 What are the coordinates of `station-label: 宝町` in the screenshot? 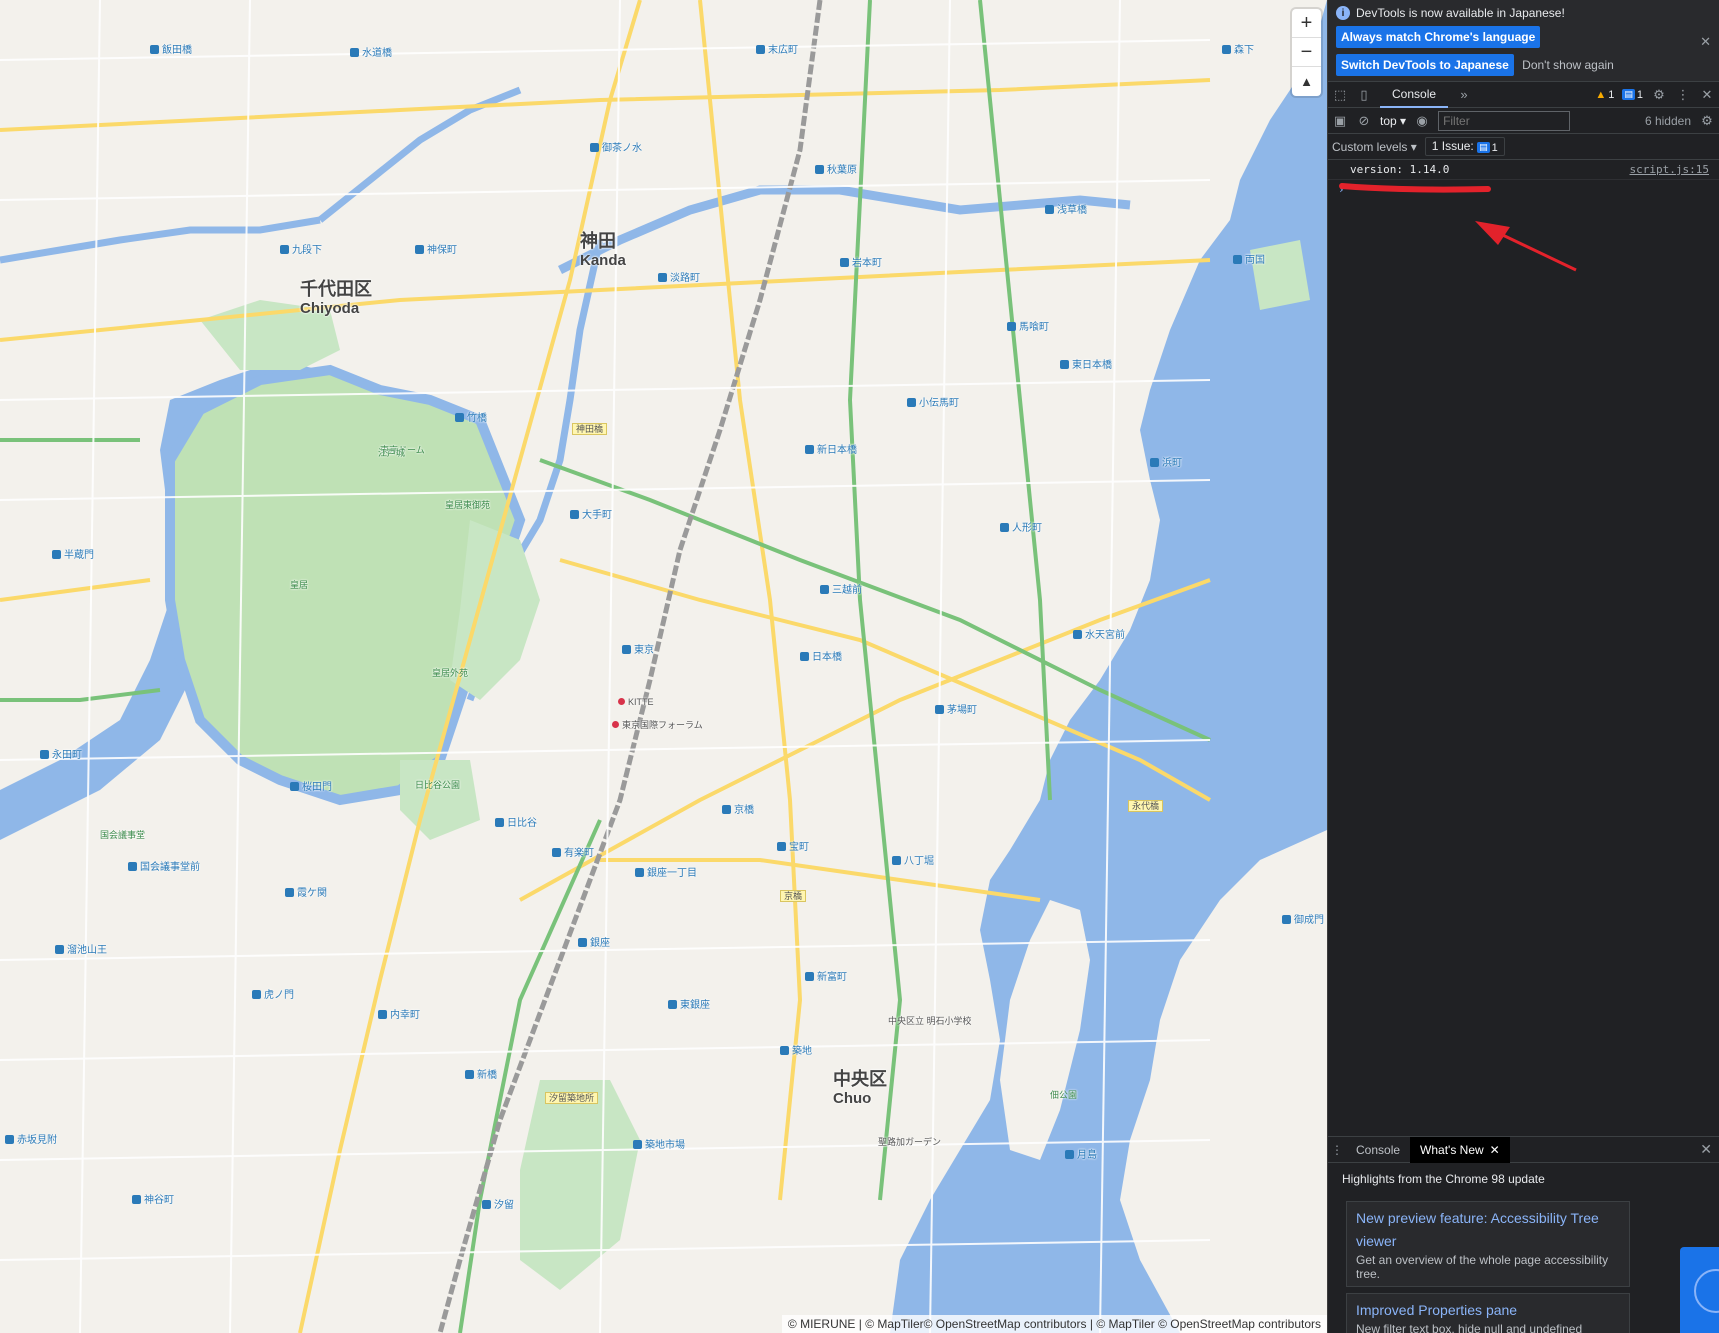 It's located at (793, 847).